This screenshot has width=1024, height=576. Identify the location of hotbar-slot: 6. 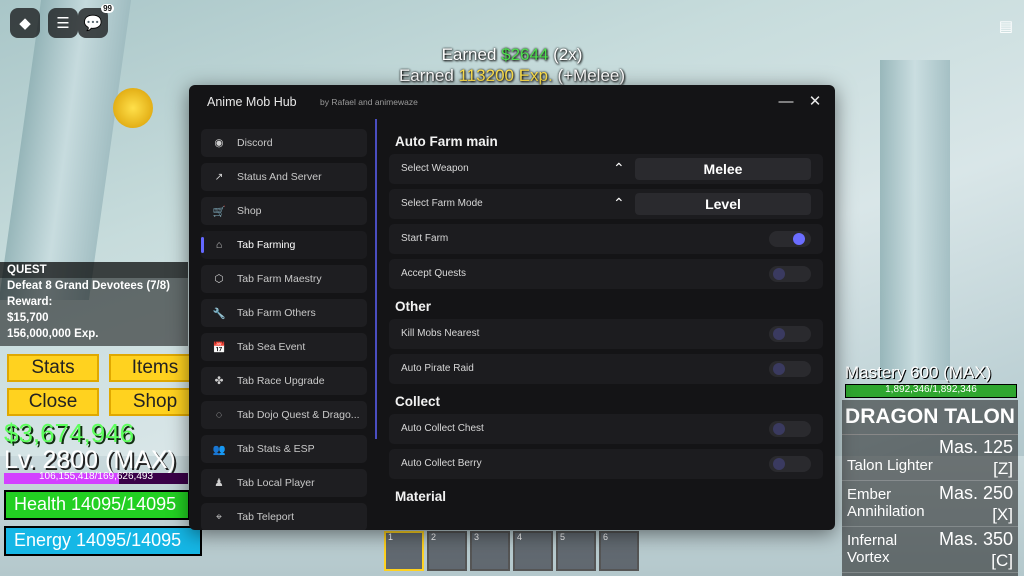
(619, 551).